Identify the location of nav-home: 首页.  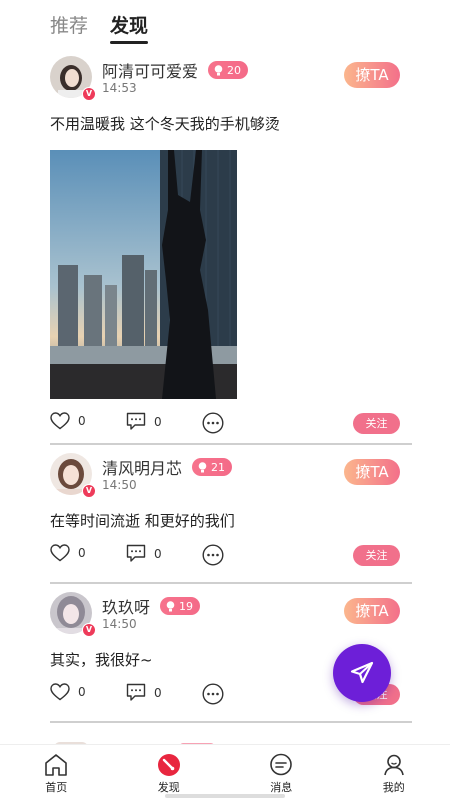
(56, 772).